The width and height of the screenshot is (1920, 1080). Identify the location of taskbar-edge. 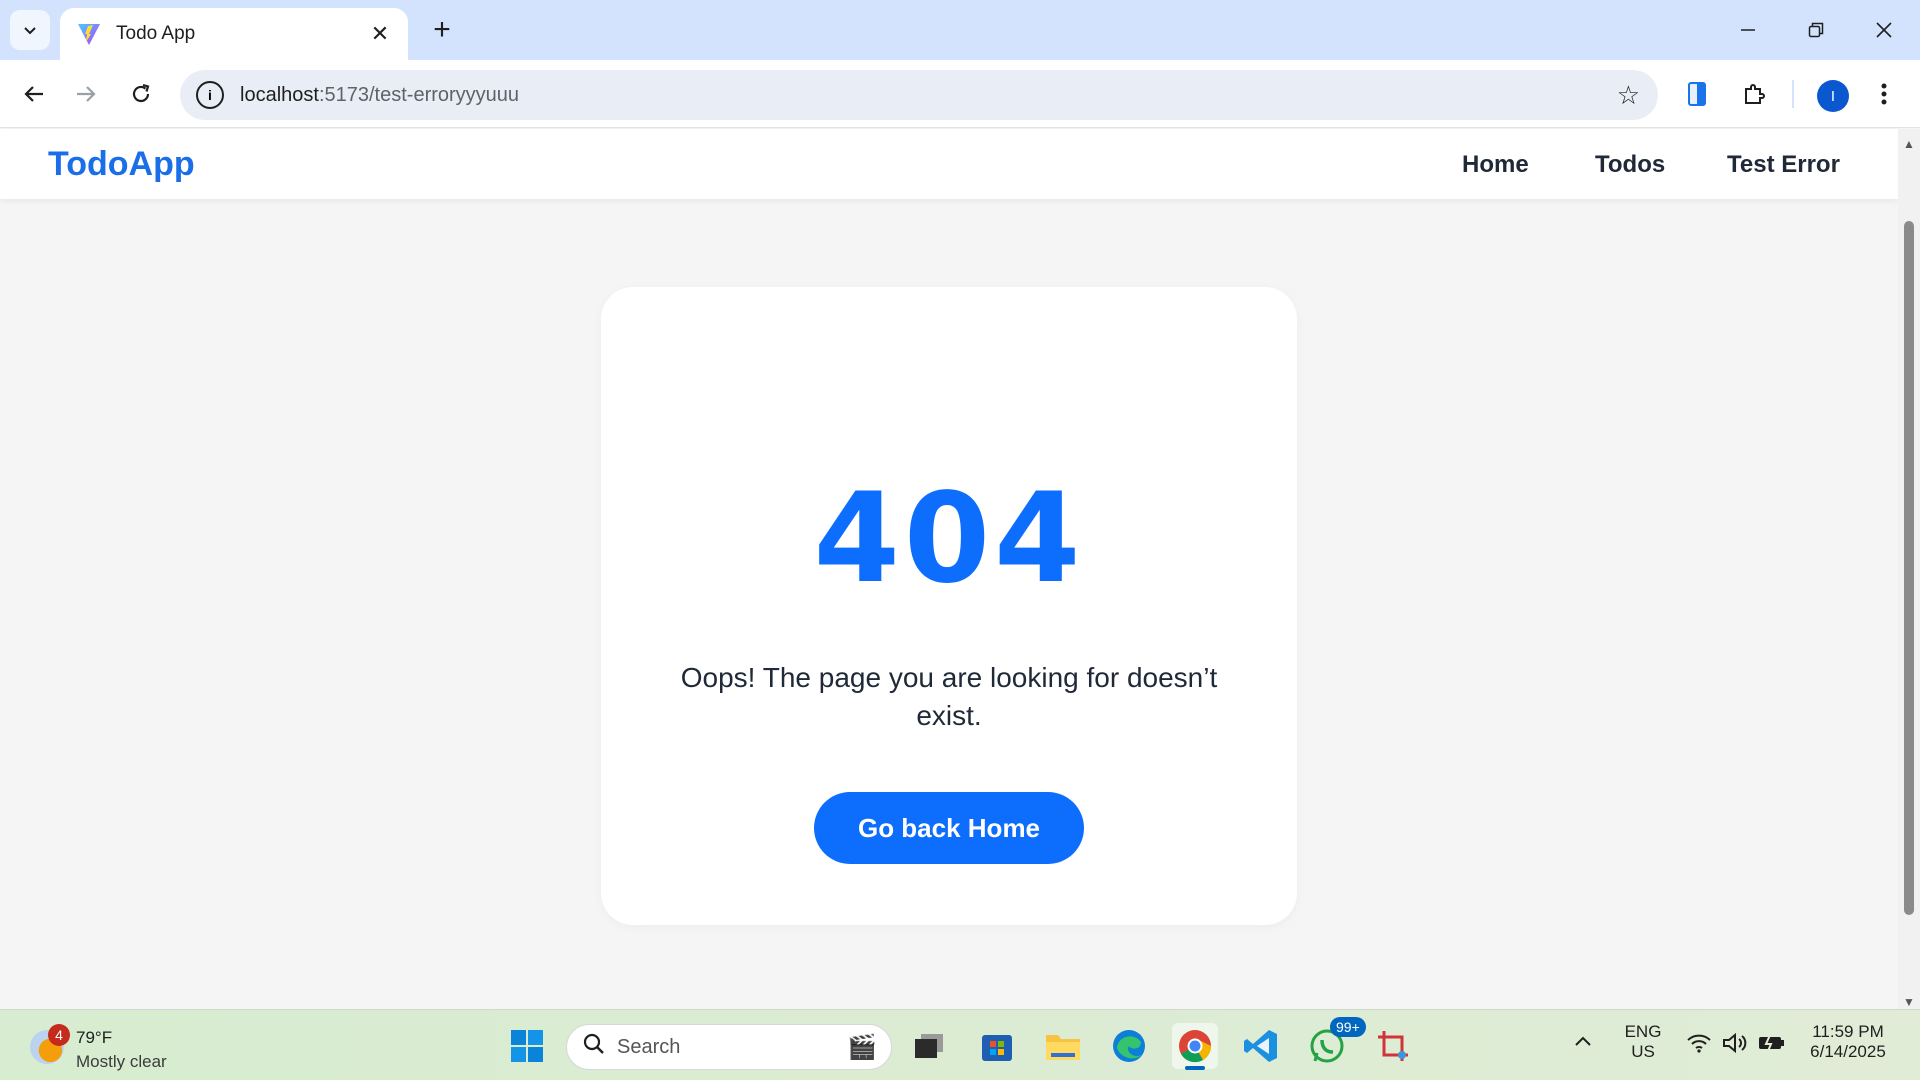
(1129, 1046).